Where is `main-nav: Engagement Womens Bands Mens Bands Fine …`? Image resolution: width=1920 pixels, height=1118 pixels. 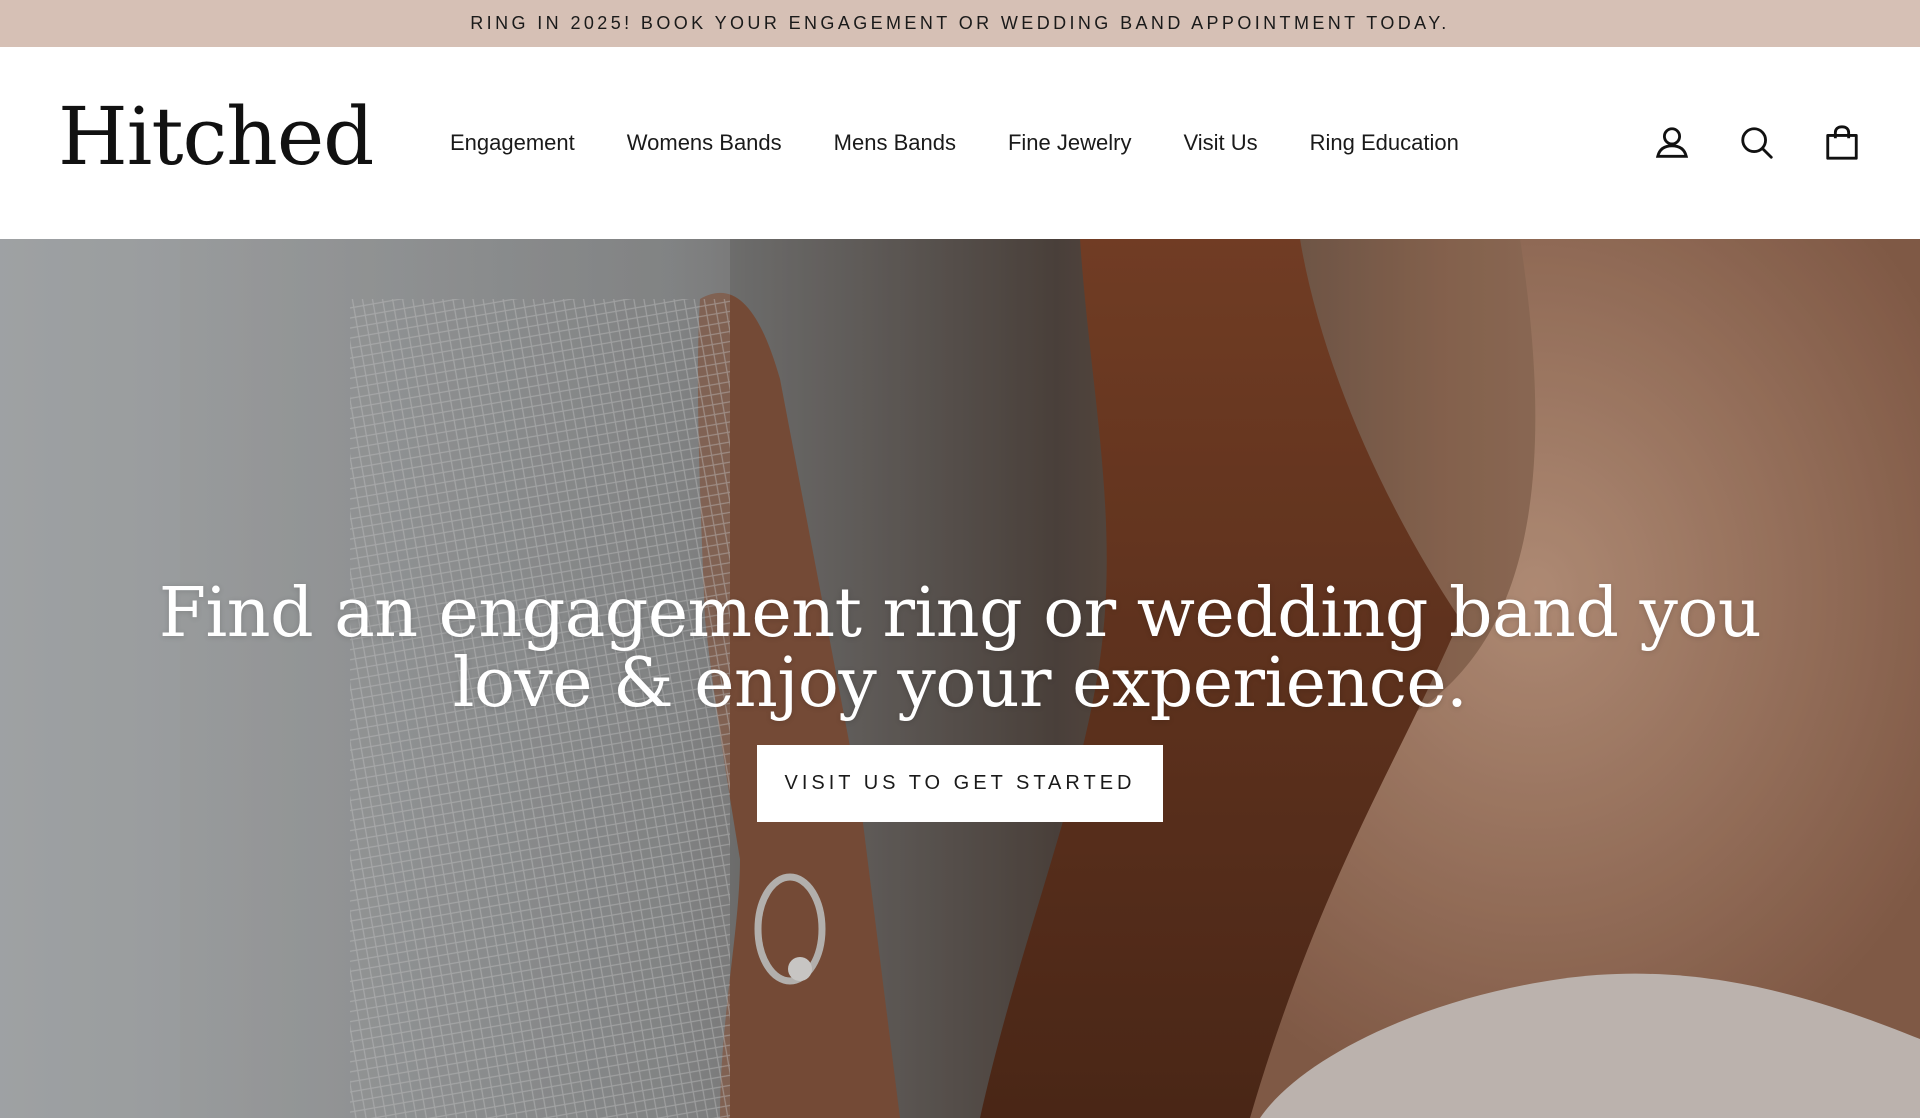 main-nav: Engagement Womens Bands Mens Bands Fine … is located at coordinates (967, 143).